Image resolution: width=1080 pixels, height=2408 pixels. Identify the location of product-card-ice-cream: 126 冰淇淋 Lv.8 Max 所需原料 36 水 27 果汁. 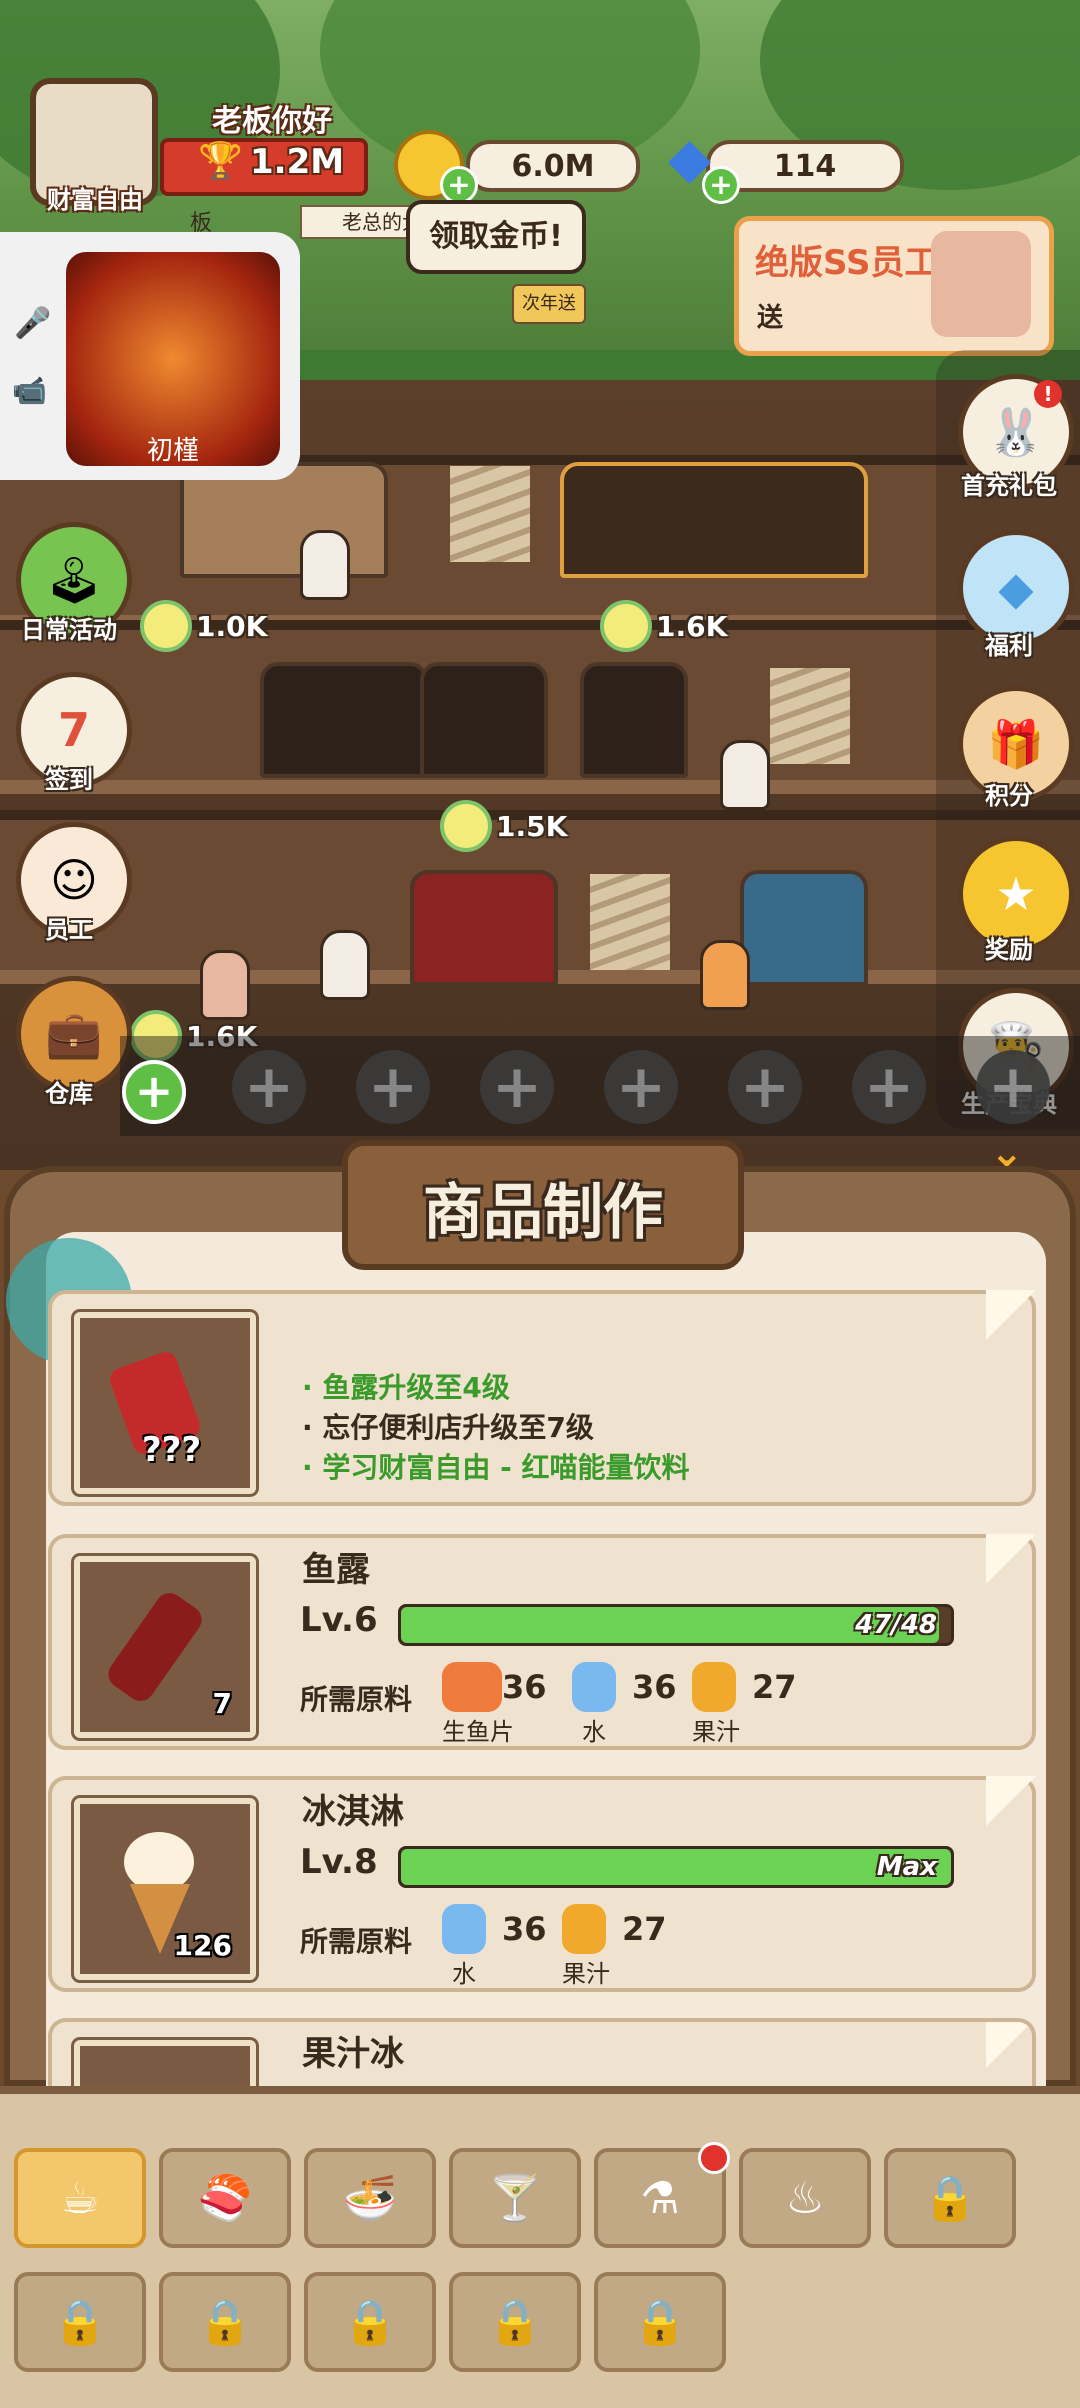
(542, 1884).